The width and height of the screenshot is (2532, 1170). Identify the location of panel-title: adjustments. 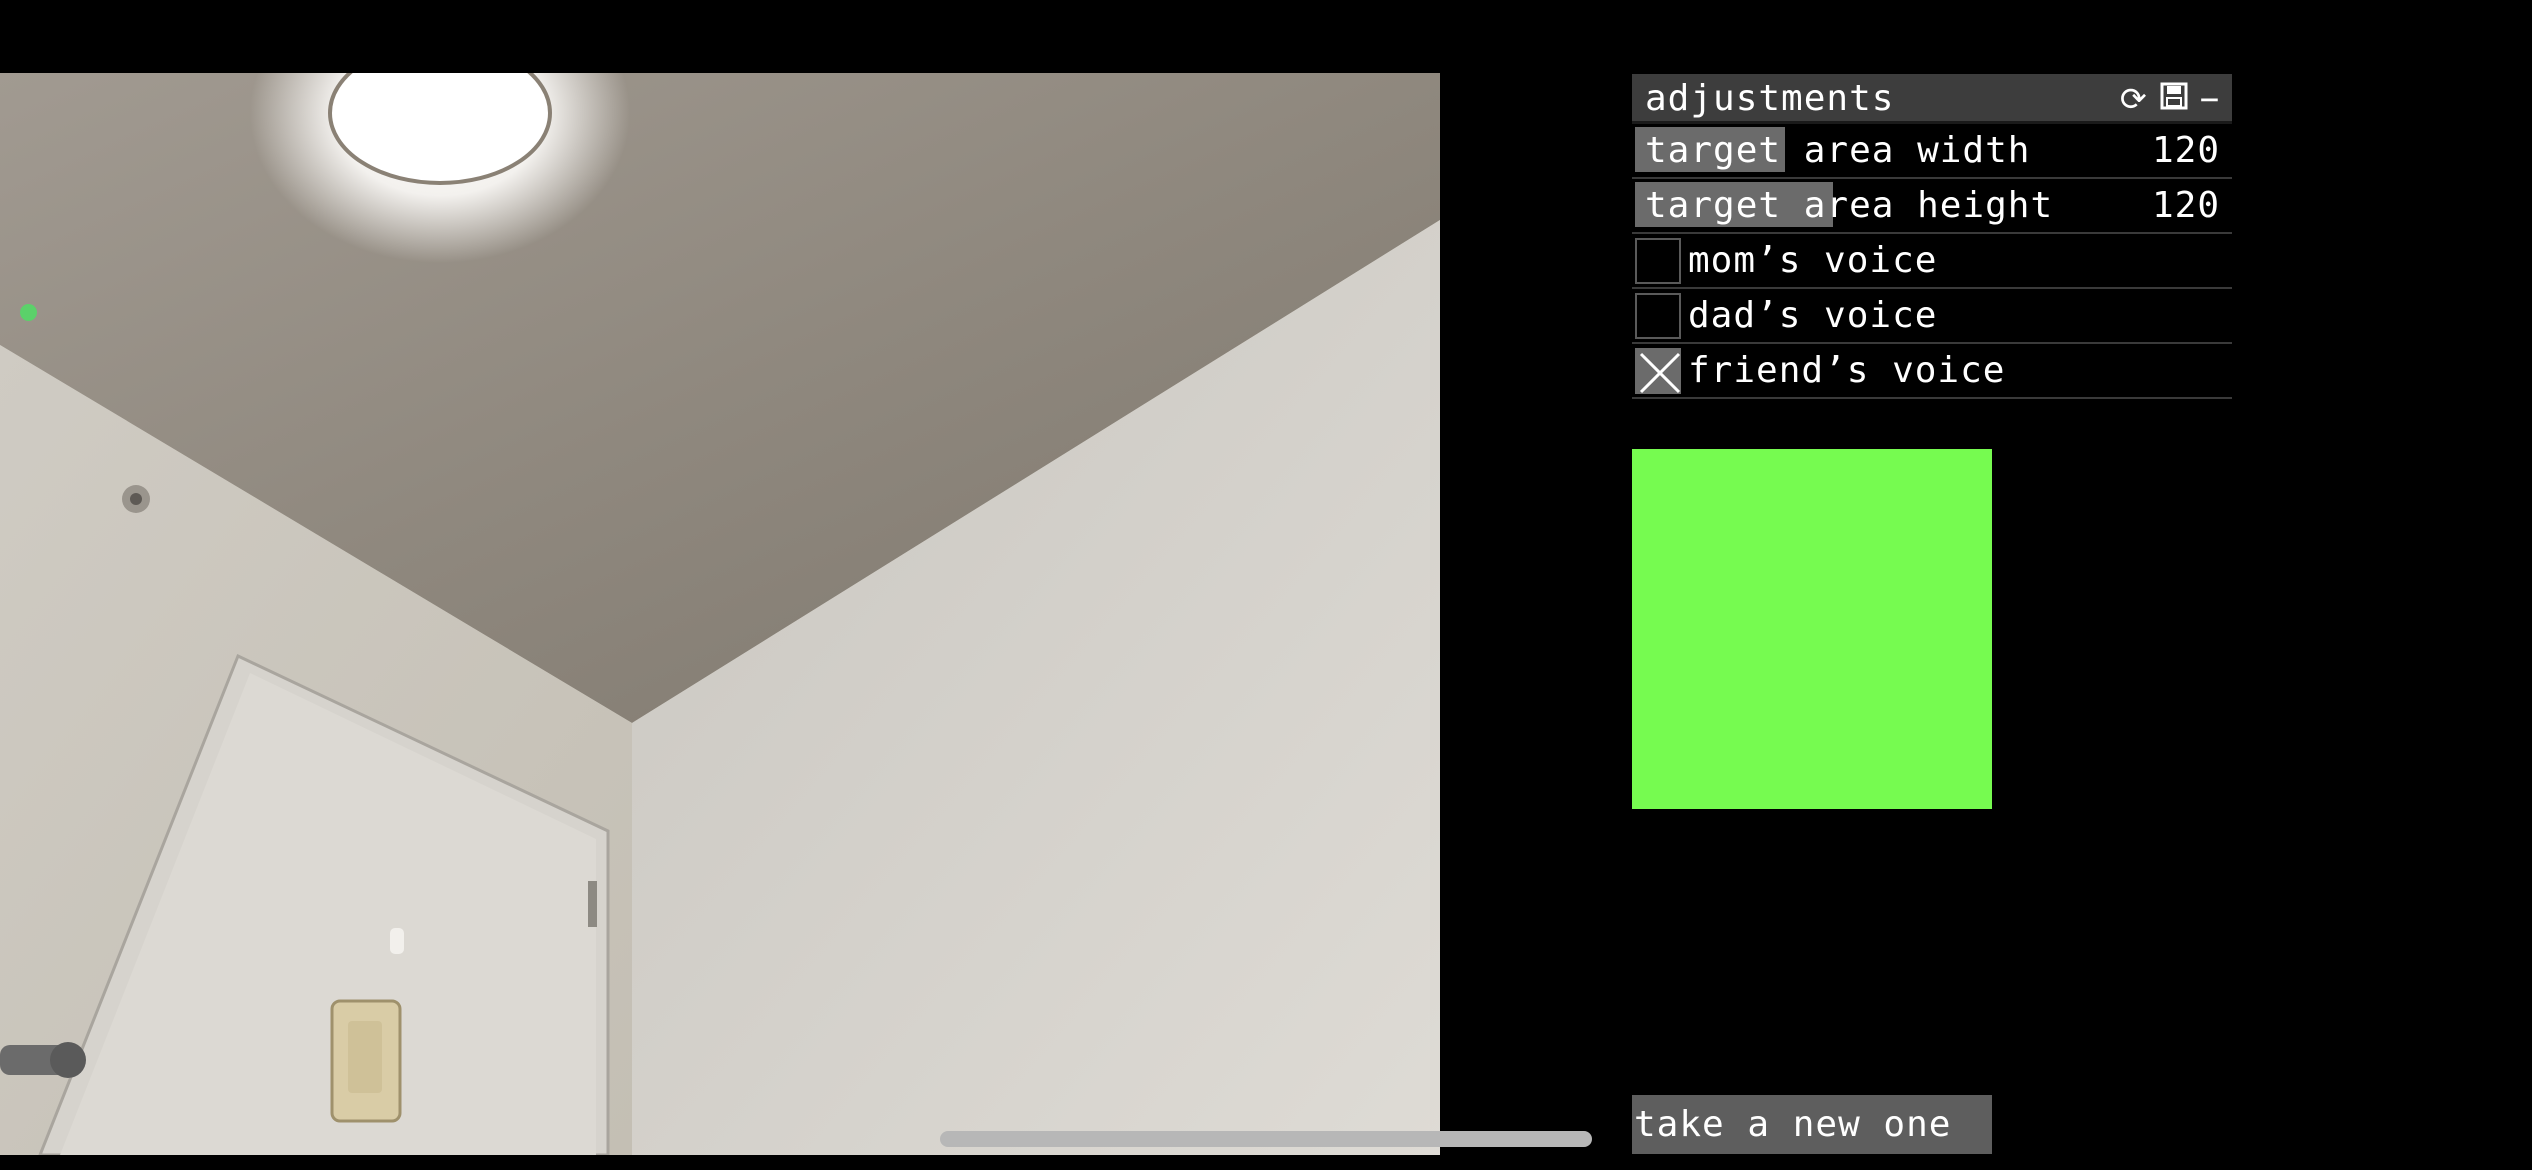
(1770, 98).